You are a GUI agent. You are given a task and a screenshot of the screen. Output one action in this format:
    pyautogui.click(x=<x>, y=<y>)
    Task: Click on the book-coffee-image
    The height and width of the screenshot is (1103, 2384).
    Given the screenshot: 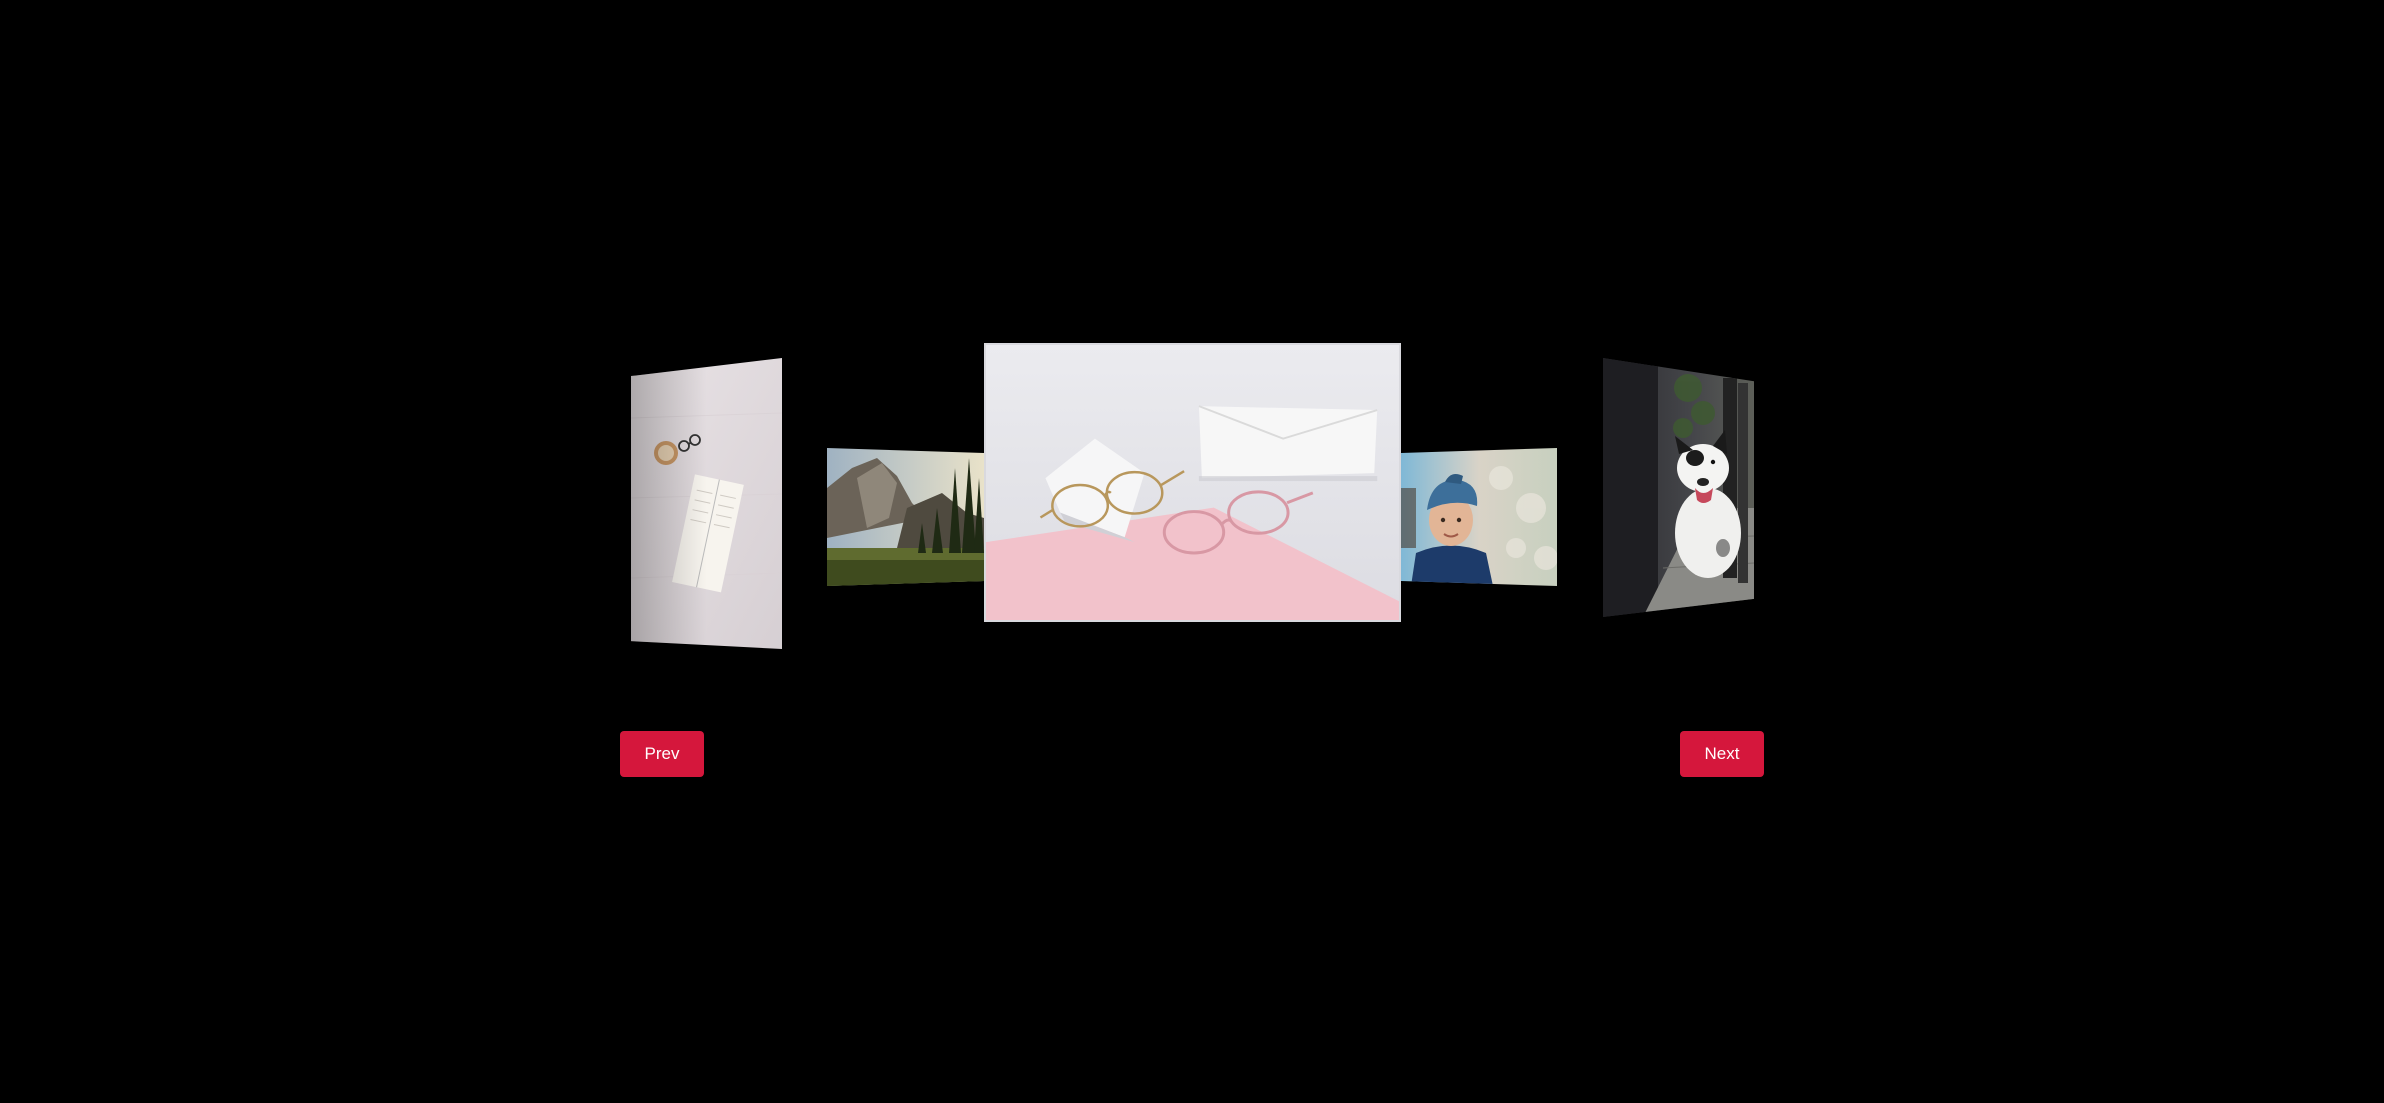 What is the action you would take?
    pyautogui.click(x=706, y=503)
    